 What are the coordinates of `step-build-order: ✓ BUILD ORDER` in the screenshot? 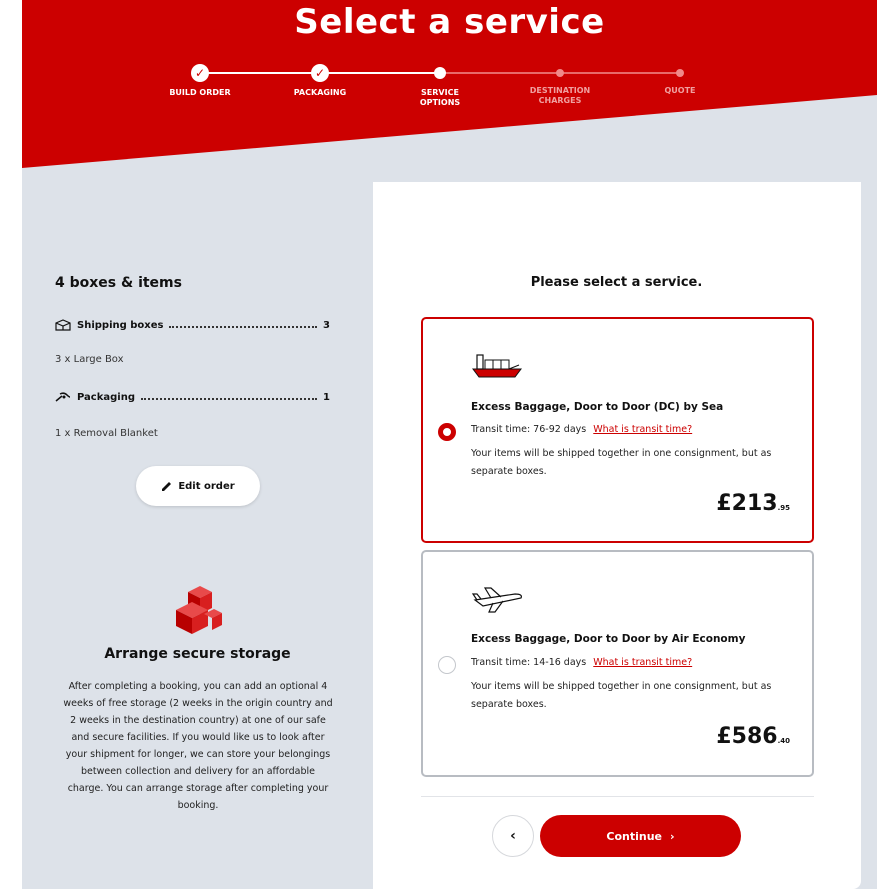 It's located at (200, 81).